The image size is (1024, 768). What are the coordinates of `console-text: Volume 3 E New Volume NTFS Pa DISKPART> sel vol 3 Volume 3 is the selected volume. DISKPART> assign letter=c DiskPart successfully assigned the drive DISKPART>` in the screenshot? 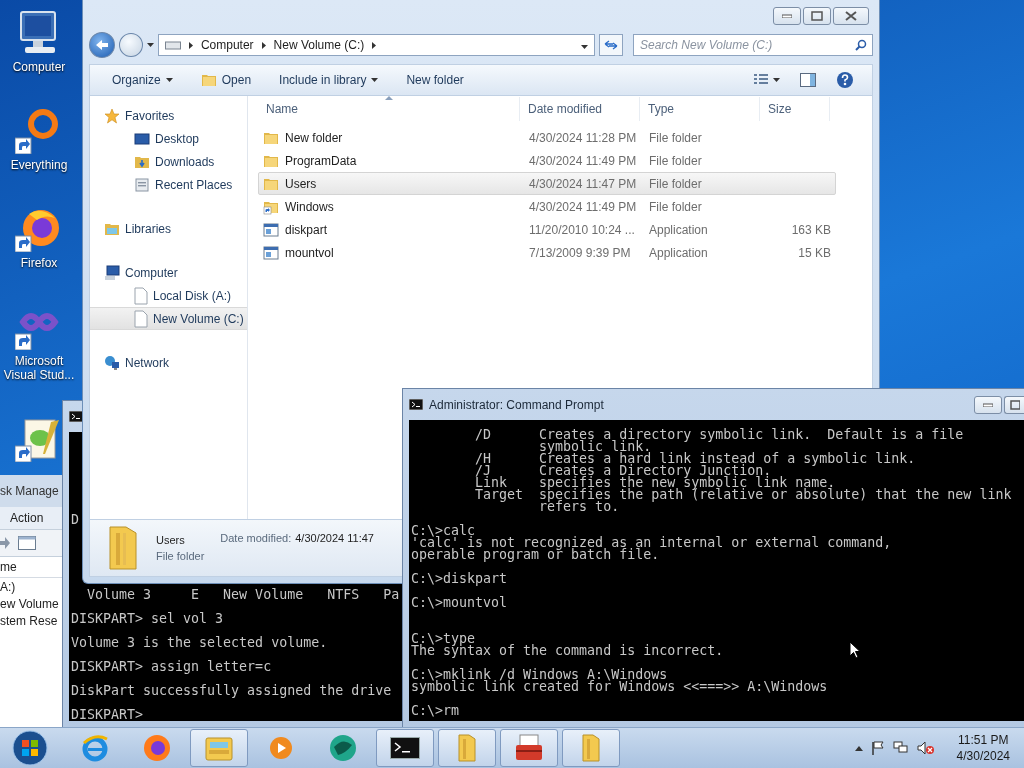 It's located at (236, 655).